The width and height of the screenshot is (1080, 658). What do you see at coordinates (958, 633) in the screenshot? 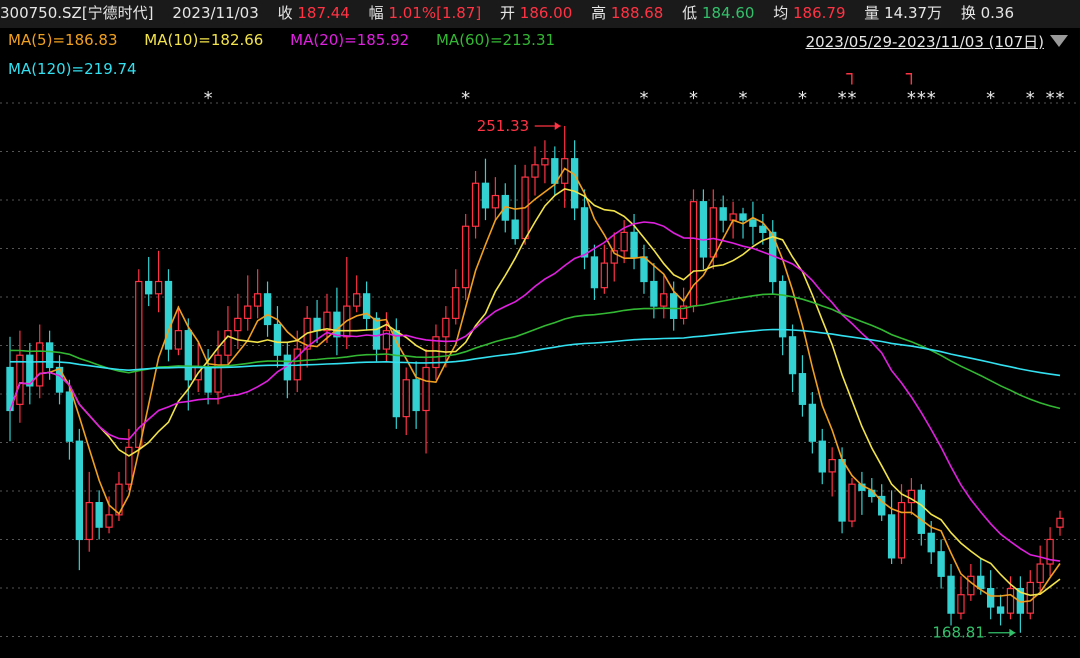
I see `low-price-label: 168.81` at bounding box center [958, 633].